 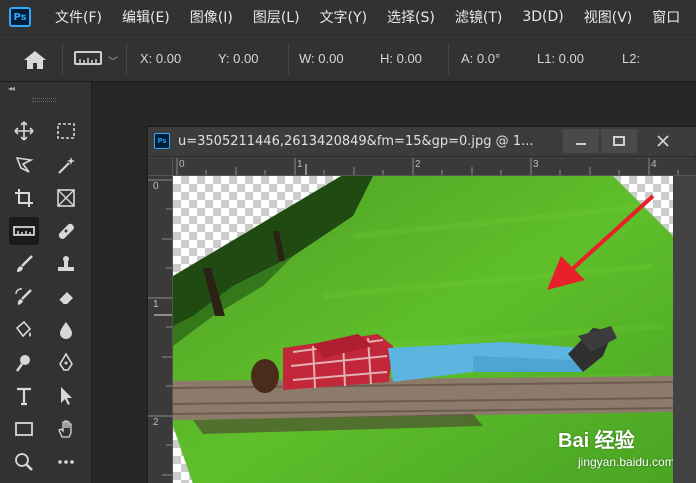 What do you see at coordinates (401, 58) in the screenshot?
I see `h-readout: H: 0.00` at bounding box center [401, 58].